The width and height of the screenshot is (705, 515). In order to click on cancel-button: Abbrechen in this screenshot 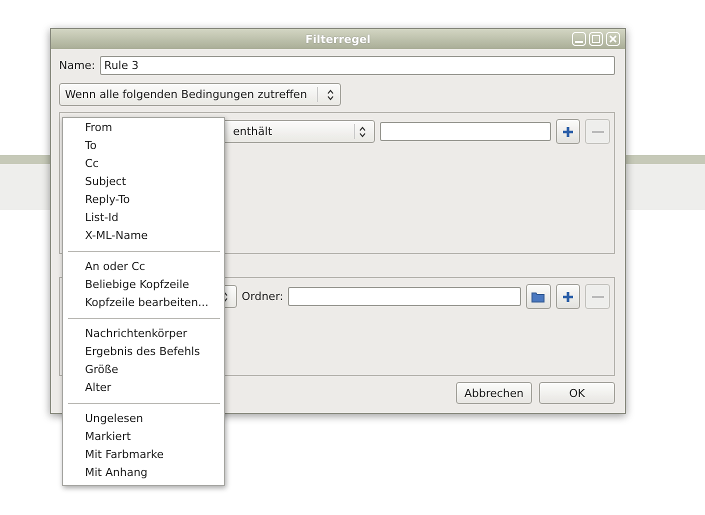, I will do `click(494, 393)`.